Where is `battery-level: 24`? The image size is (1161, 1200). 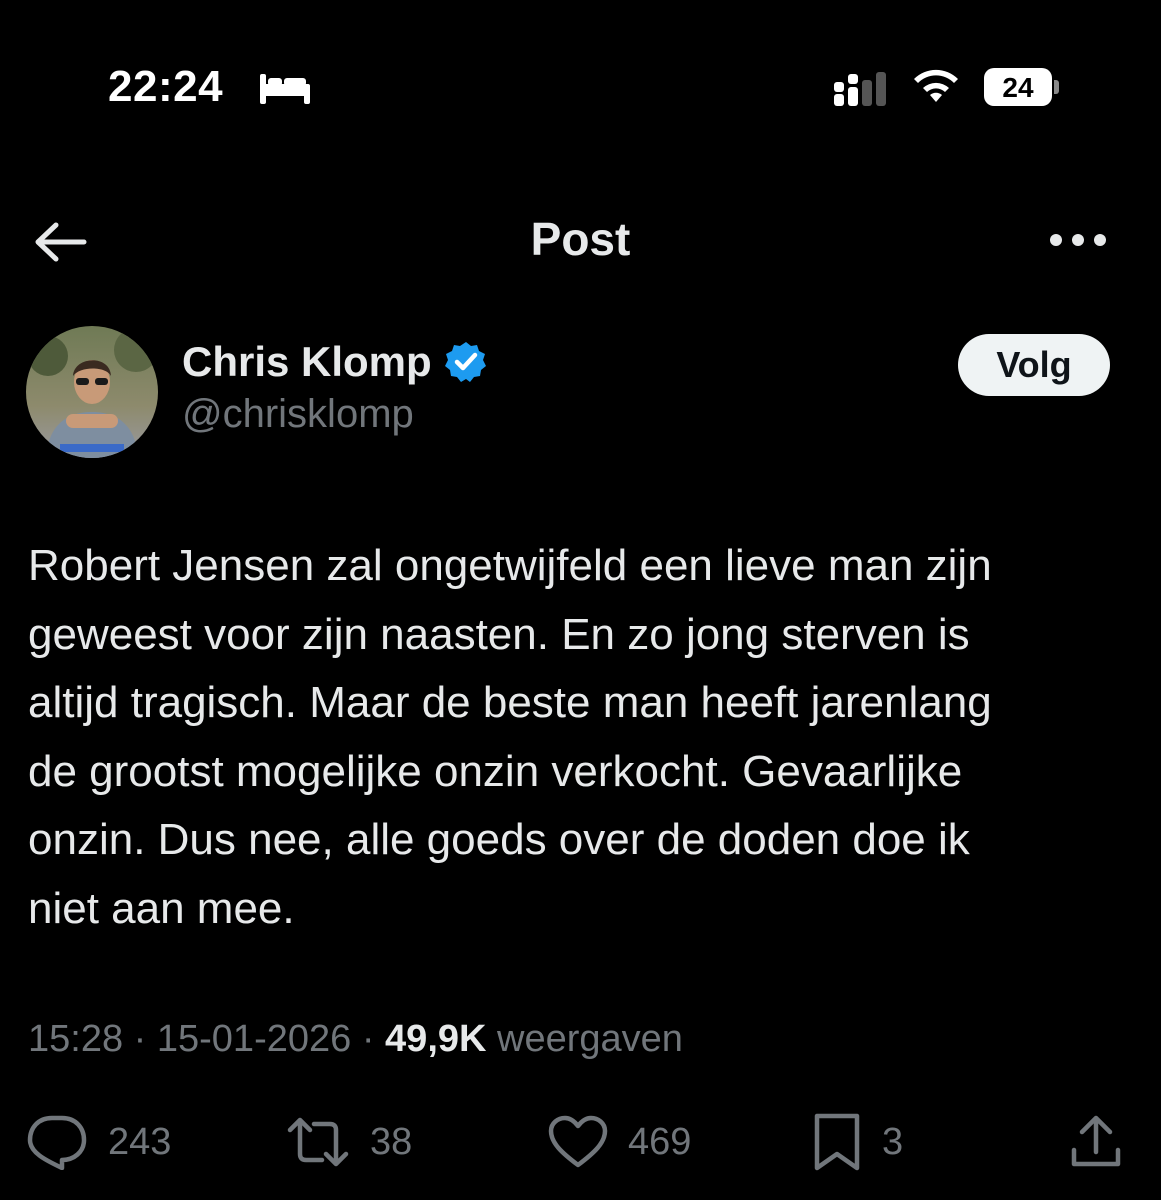 battery-level: 24 is located at coordinates (1018, 87).